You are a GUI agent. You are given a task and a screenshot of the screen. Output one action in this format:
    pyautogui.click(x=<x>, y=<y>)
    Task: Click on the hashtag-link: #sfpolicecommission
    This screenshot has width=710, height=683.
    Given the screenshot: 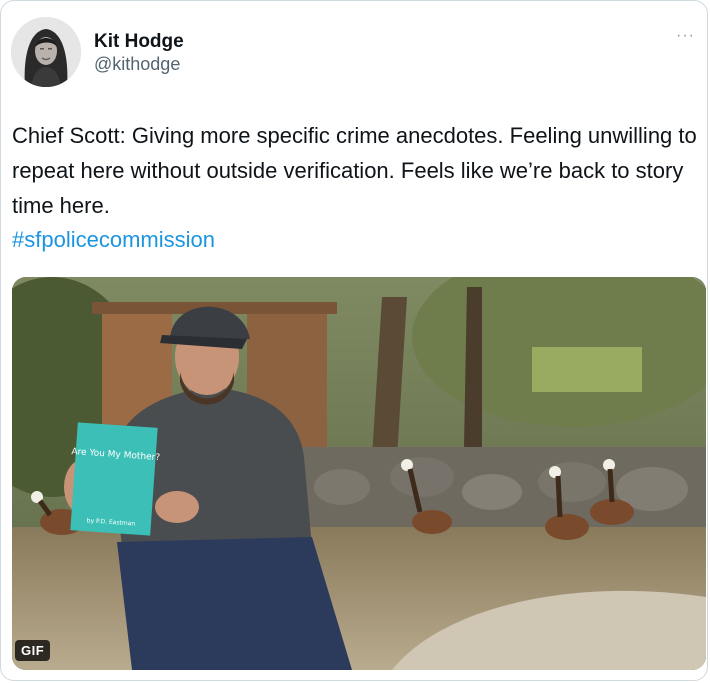 What is the action you would take?
    pyautogui.click(x=113, y=240)
    